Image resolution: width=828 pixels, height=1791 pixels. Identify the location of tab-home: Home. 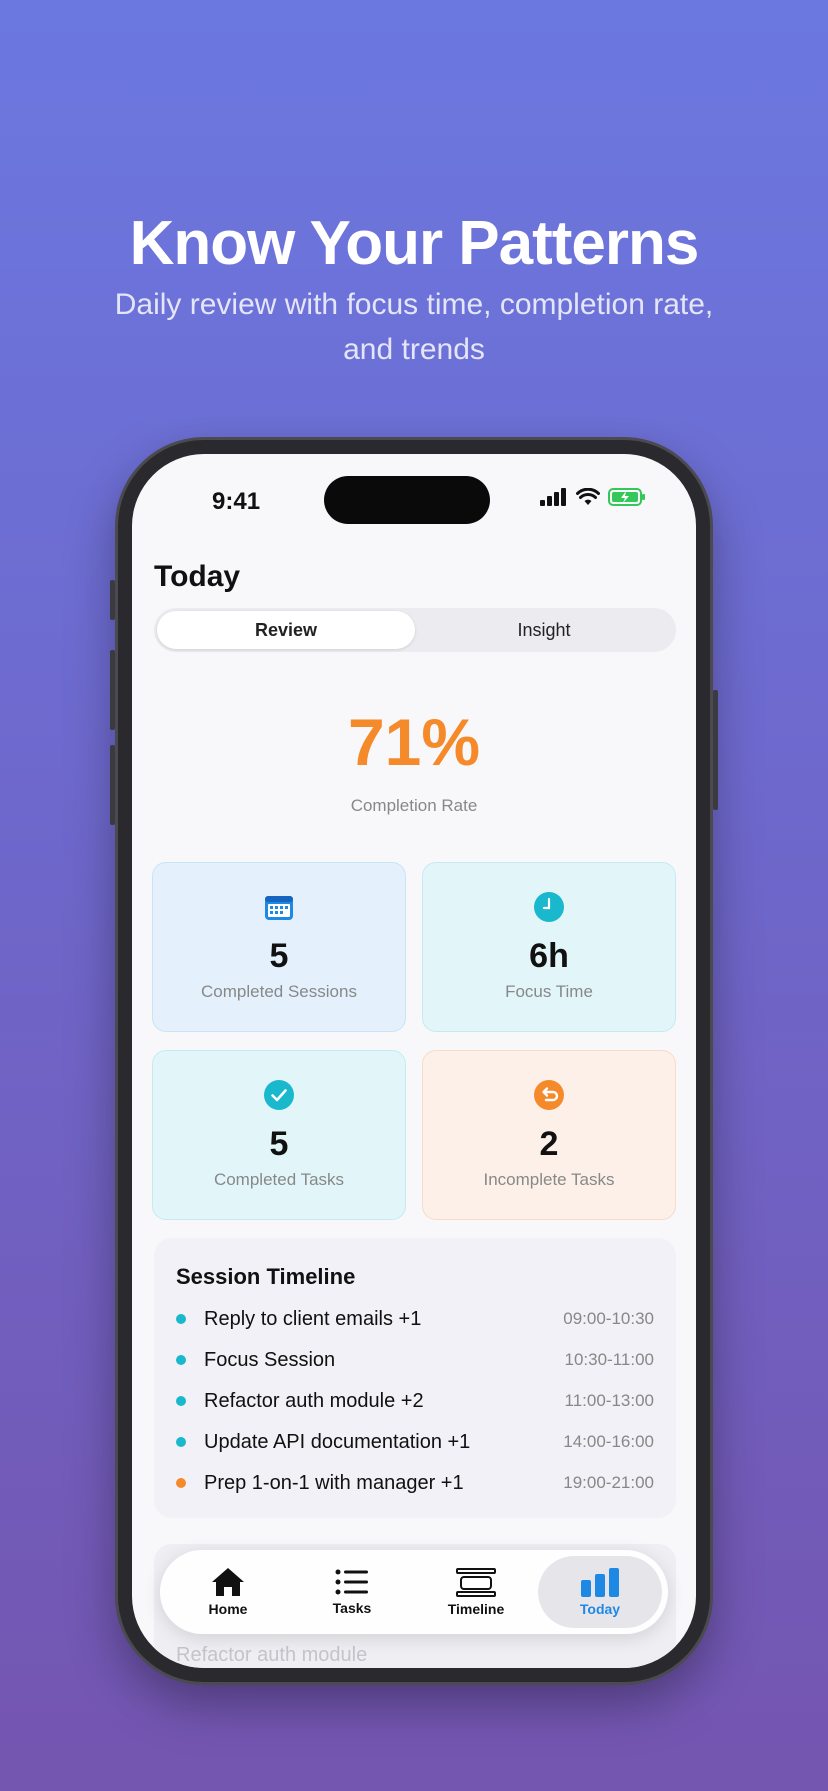
(228, 1592).